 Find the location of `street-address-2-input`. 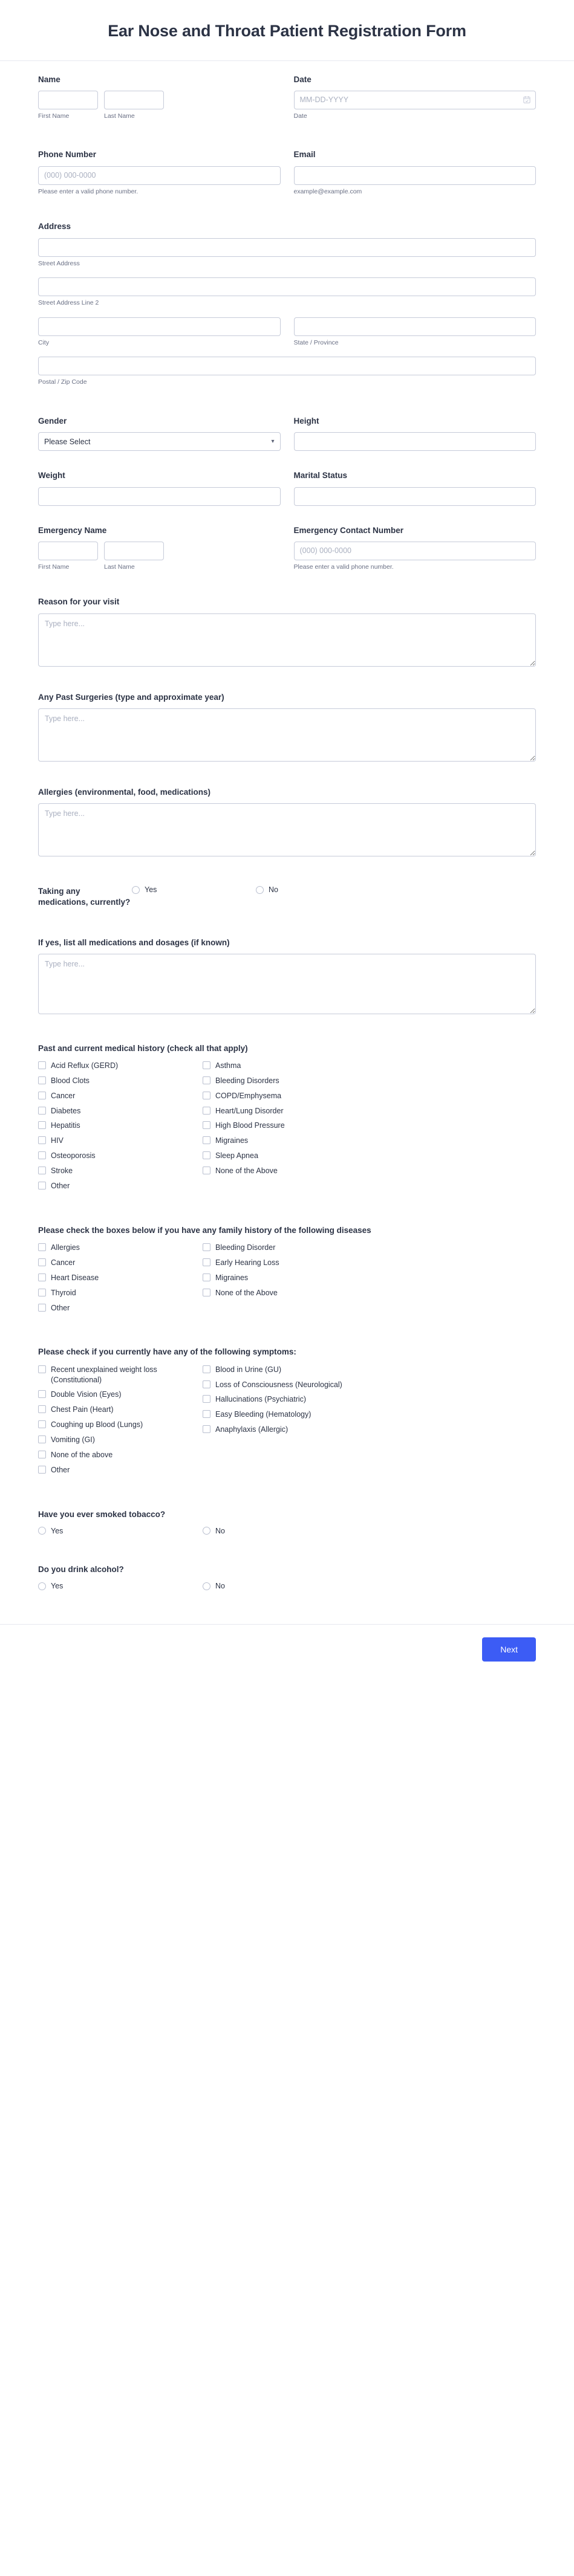

street-address-2-input is located at coordinates (287, 287).